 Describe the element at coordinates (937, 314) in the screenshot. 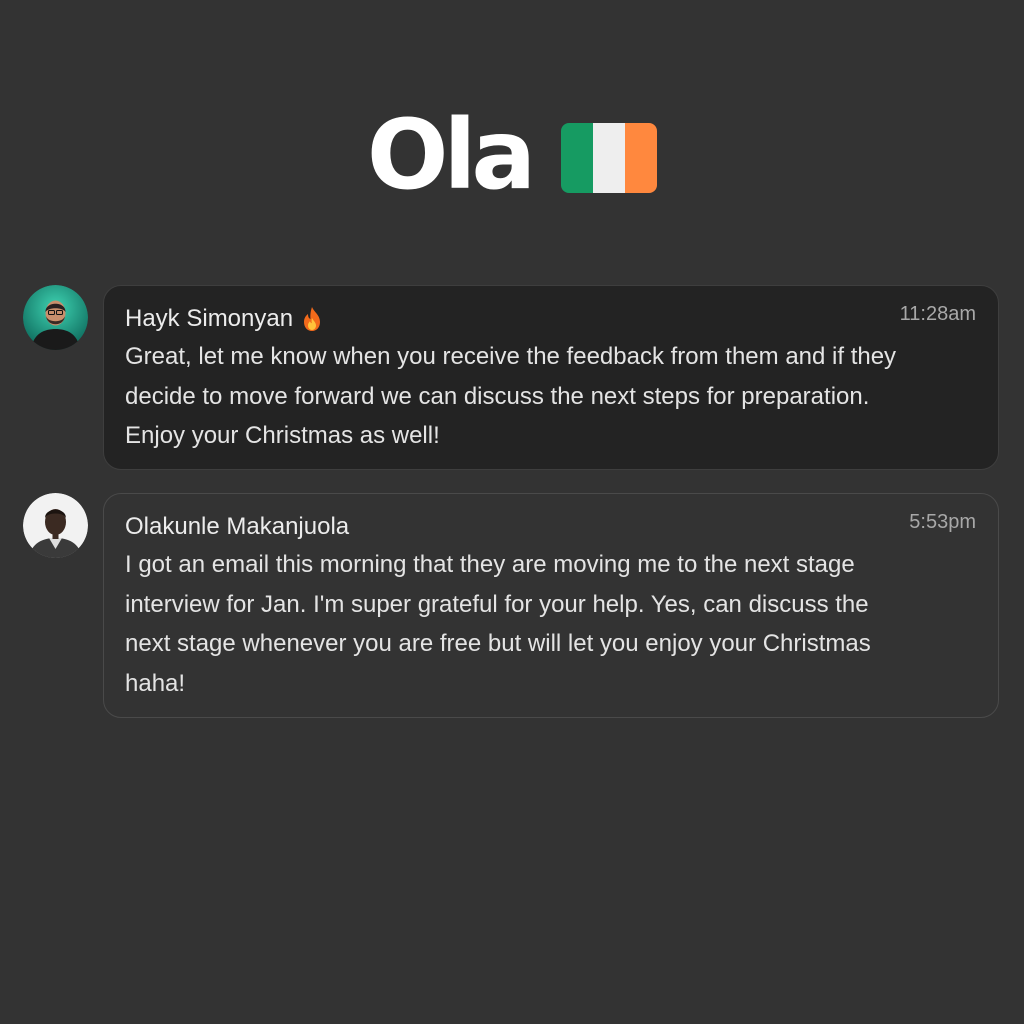

I see `message-time: 11:28am` at that location.